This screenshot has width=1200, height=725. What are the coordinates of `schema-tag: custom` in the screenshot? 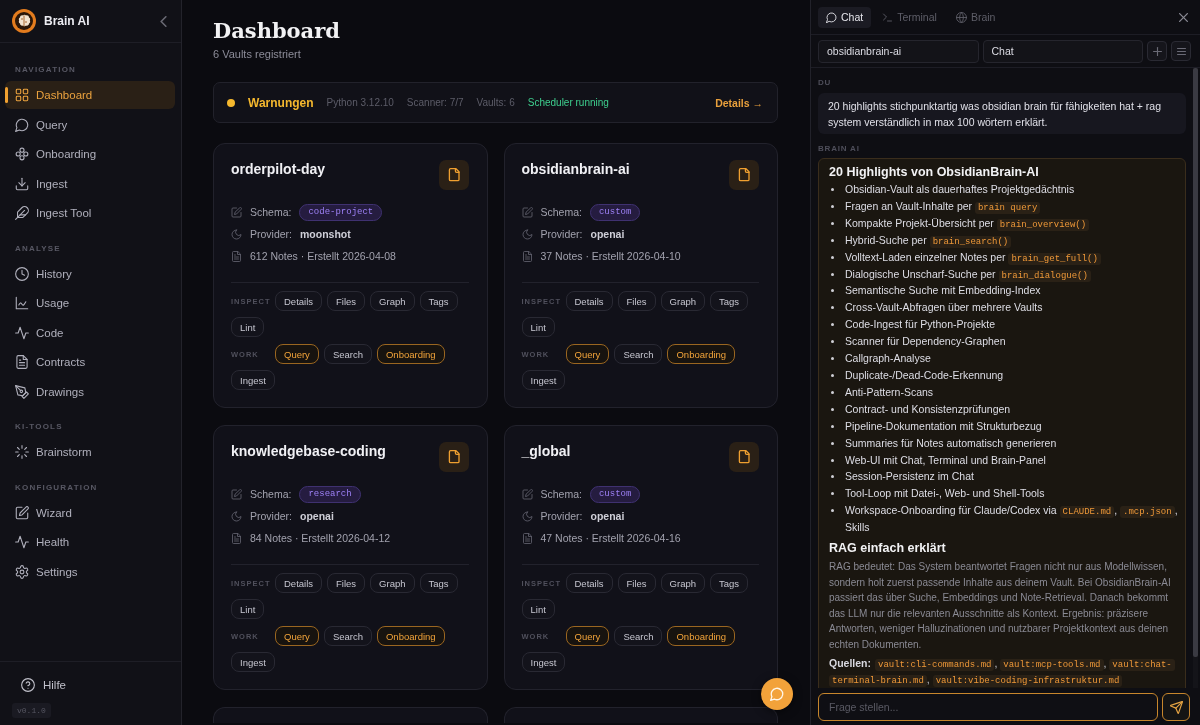 It's located at (615, 494).